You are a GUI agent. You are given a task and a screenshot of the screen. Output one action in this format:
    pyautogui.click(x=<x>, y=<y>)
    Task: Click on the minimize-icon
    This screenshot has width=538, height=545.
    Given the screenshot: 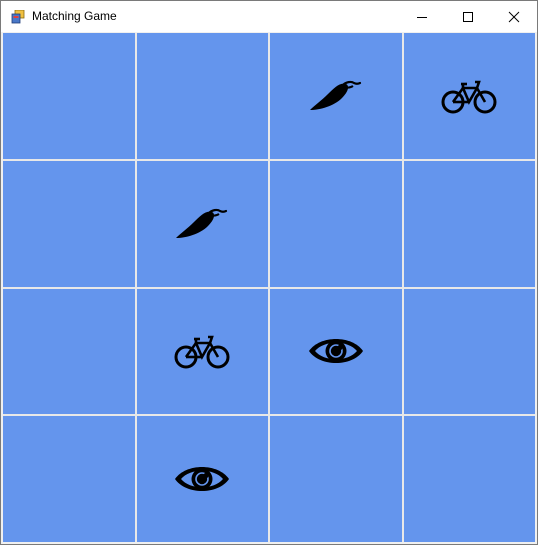 What is the action you would take?
    pyautogui.click(x=422, y=17)
    